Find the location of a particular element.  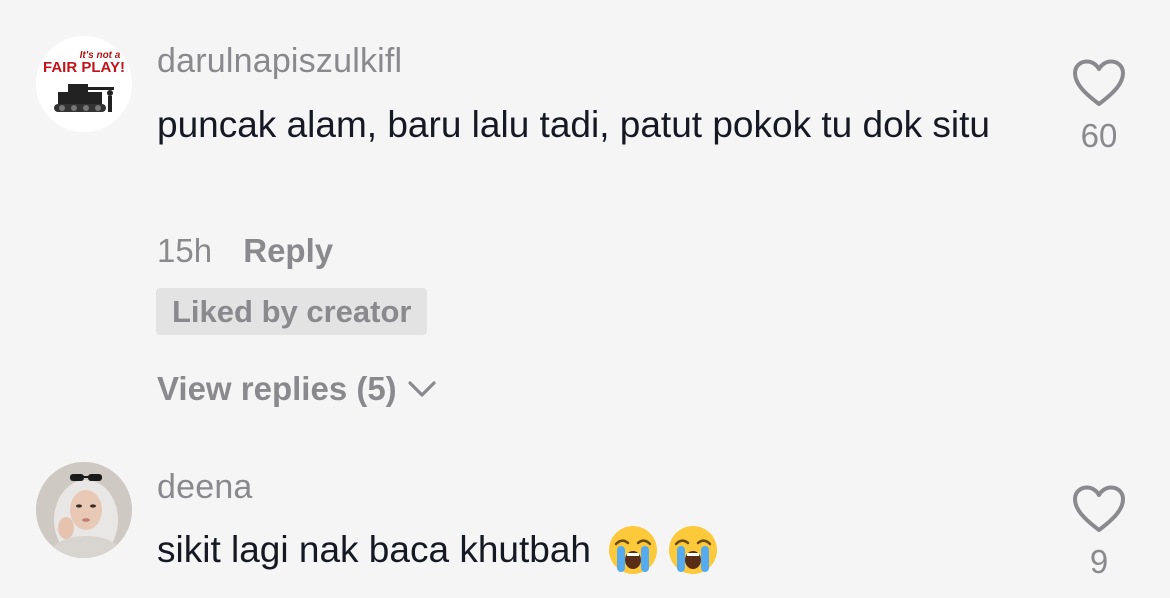

comment-meta: 15h Reply is located at coordinates (245, 251).